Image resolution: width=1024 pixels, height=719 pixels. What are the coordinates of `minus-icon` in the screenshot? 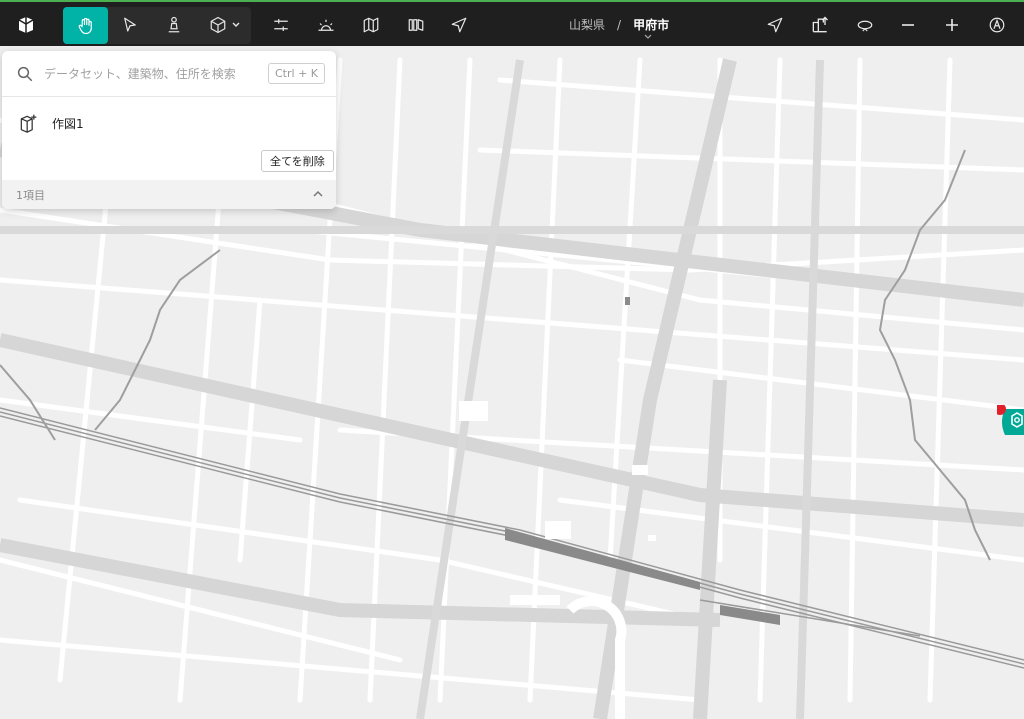 It's located at (908, 25).